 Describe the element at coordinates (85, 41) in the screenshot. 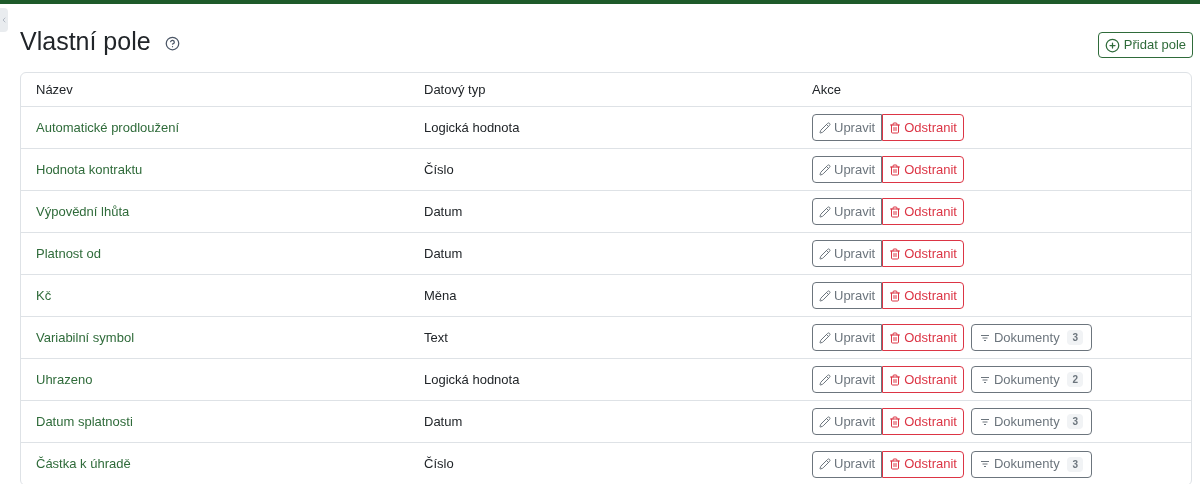

I see `page-title: Vlastní pole` at that location.